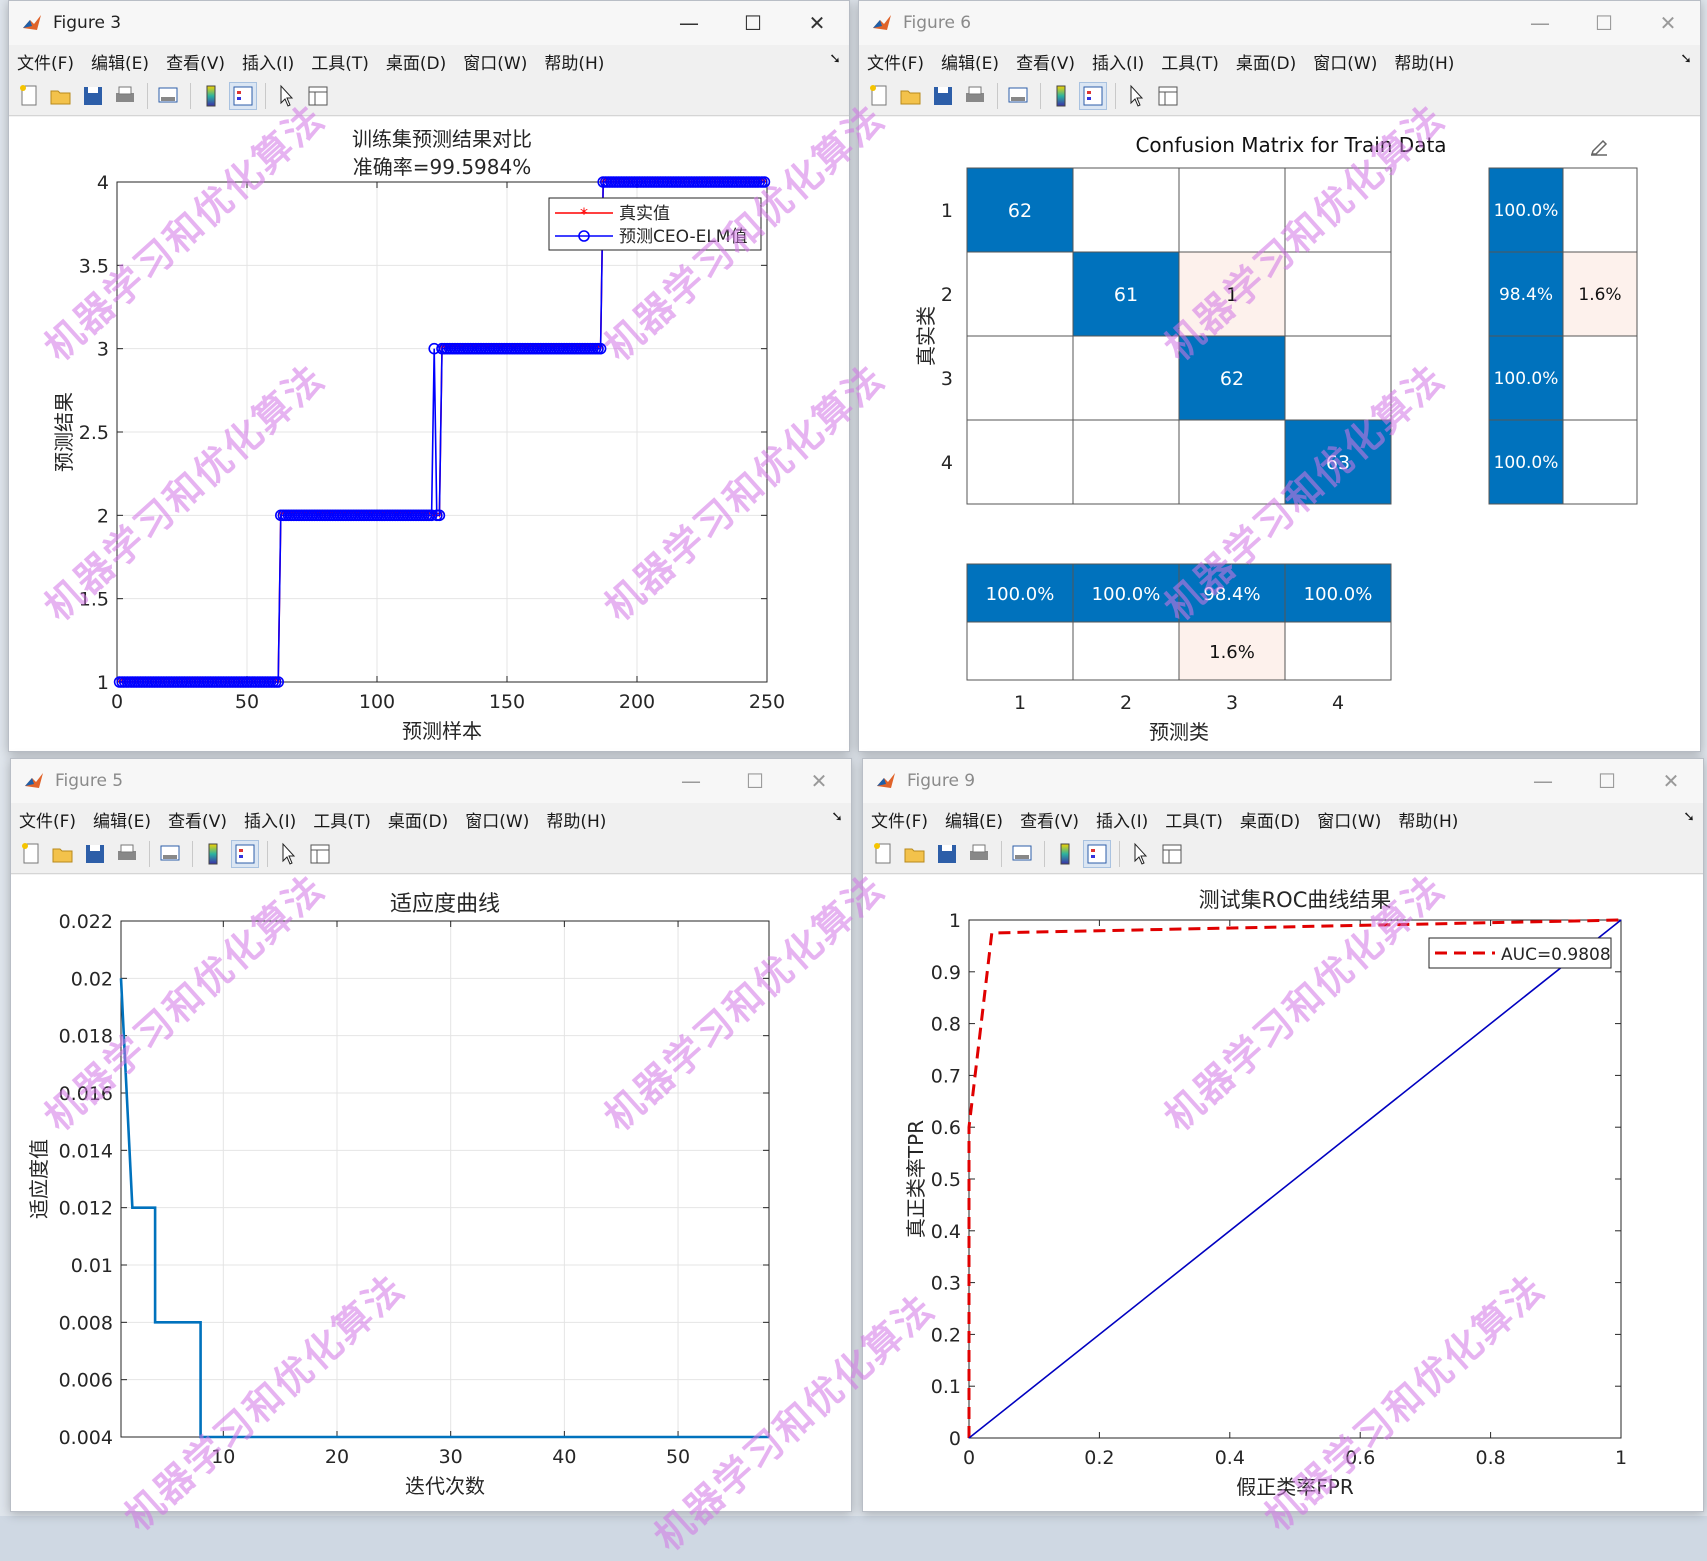 Image resolution: width=1707 pixels, height=1561 pixels. What do you see at coordinates (1283, 781) in the screenshot?
I see `title-bar: Figure 9 — ☐ ✕` at bounding box center [1283, 781].